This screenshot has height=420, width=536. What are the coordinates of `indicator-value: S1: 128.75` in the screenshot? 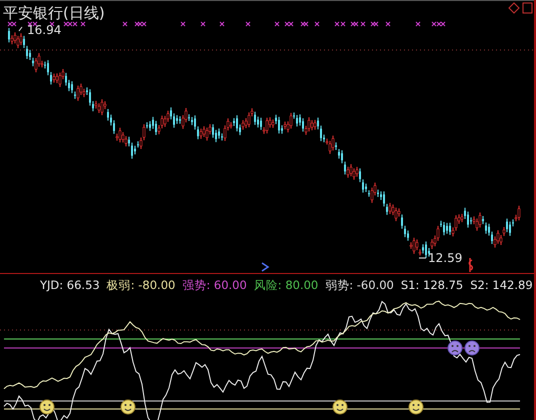 It's located at (432, 285).